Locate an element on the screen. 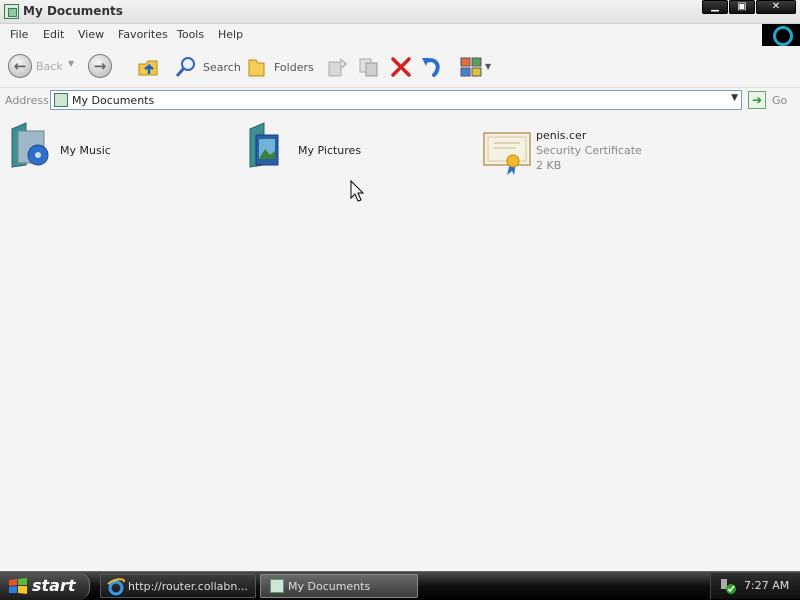 The height and width of the screenshot is (600, 800). back-arrow-icon: ← is located at coordinates (20, 66).